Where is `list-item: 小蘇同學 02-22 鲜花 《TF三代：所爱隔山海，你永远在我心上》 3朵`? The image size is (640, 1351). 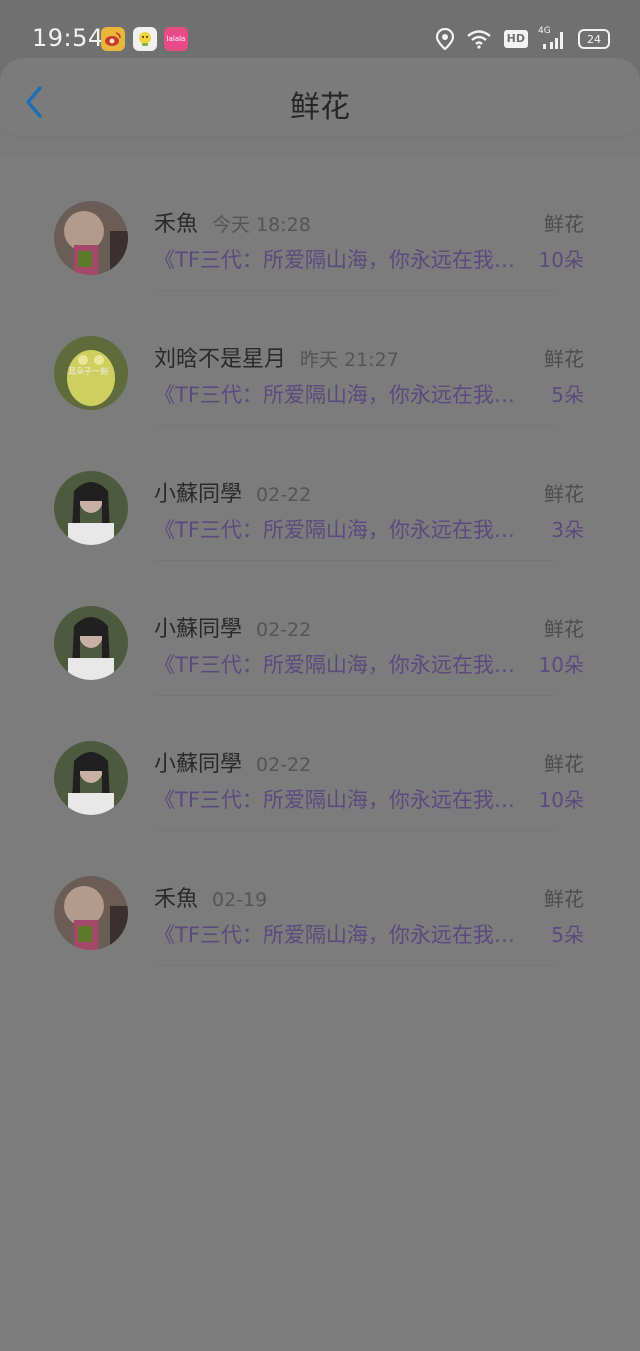
list-item: 小蘇同學 02-22 鲜花 《TF三代：所爱隔山海，你永远在我心上》 3朵 is located at coordinates (320, 493).